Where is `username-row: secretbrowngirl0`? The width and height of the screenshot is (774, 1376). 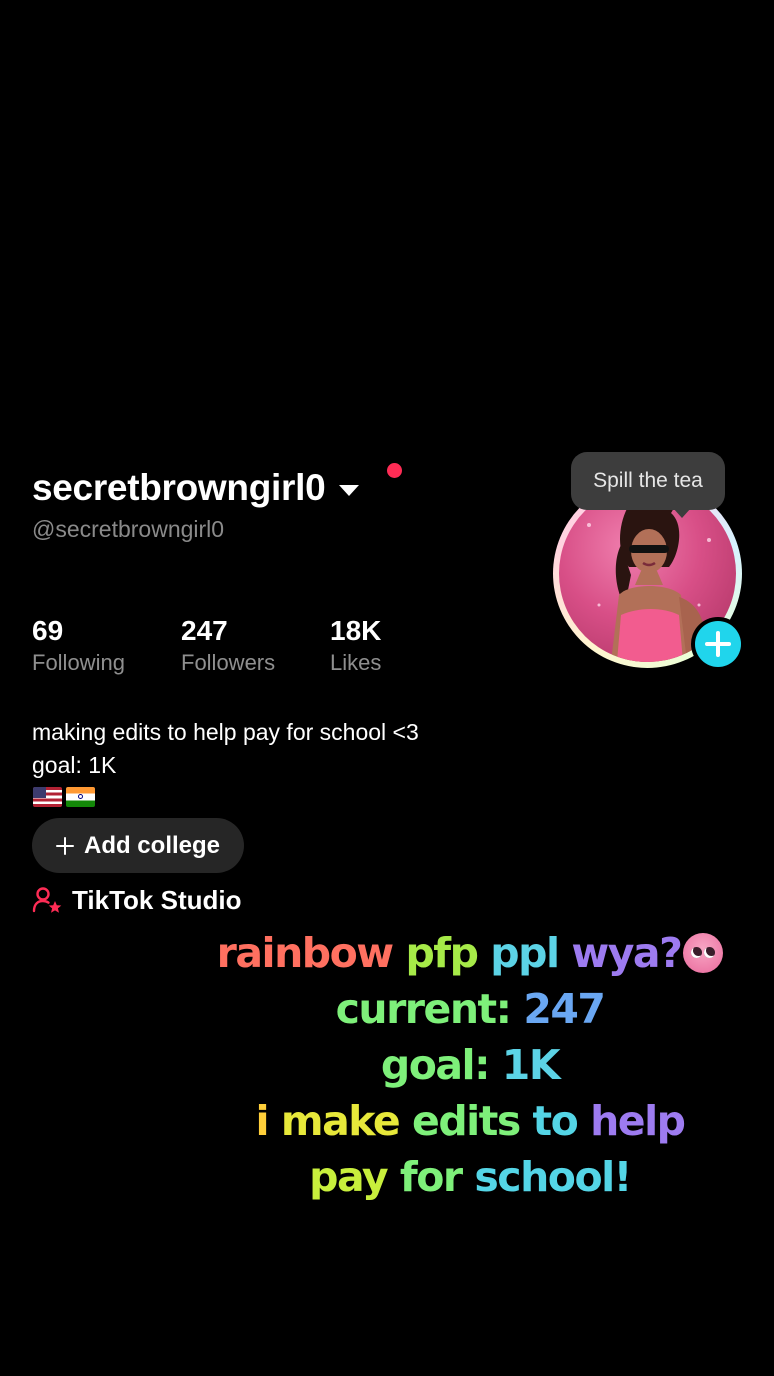 username-row: secretbrowngirl0 is located at coordinates (196, 488).